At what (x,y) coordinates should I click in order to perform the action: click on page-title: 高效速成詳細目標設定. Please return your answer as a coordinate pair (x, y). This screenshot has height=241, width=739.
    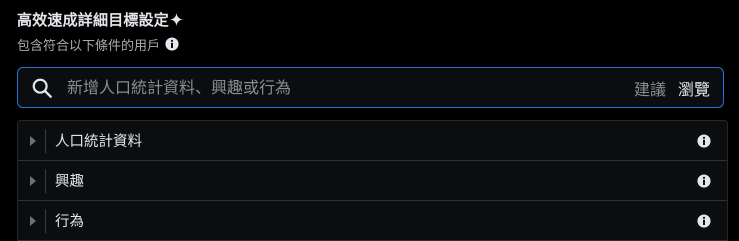
    Looking at the image, I should click on (93, 19).